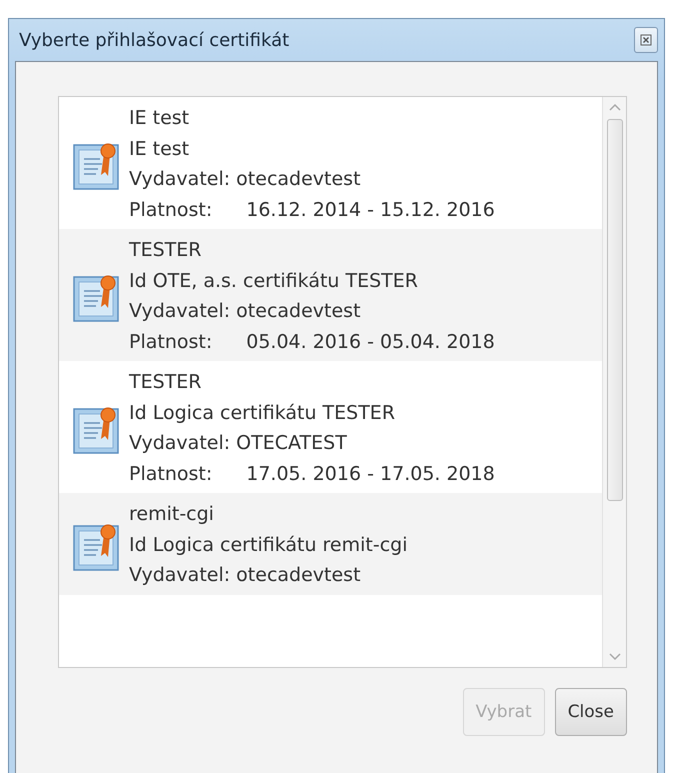  What do you see at coordinates (370, 342) in the screenshot?
I see `validity-dates: 05.04. 2016 - 05.04. 2018` at bounding box center [370, 342].